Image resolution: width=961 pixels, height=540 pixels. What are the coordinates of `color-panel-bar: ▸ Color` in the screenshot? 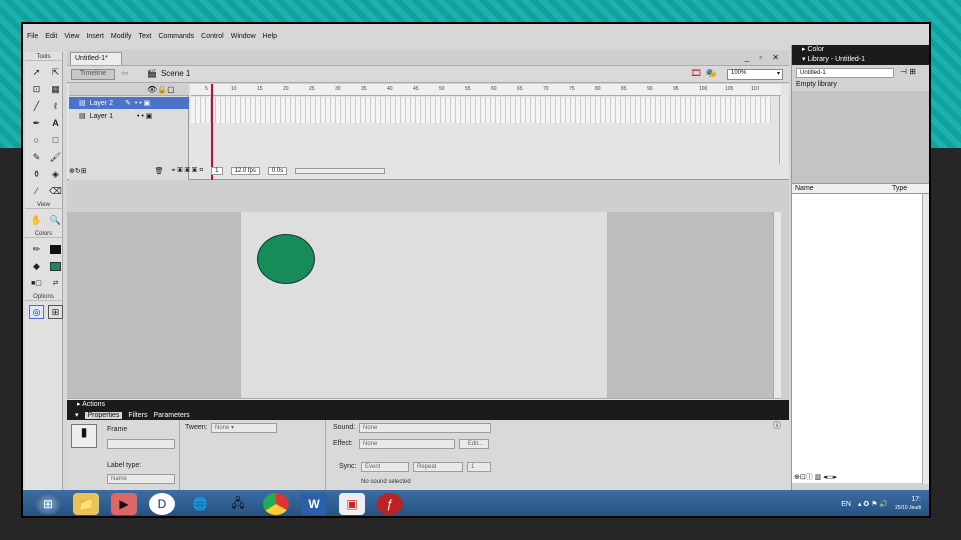 It's located at (860, 50).